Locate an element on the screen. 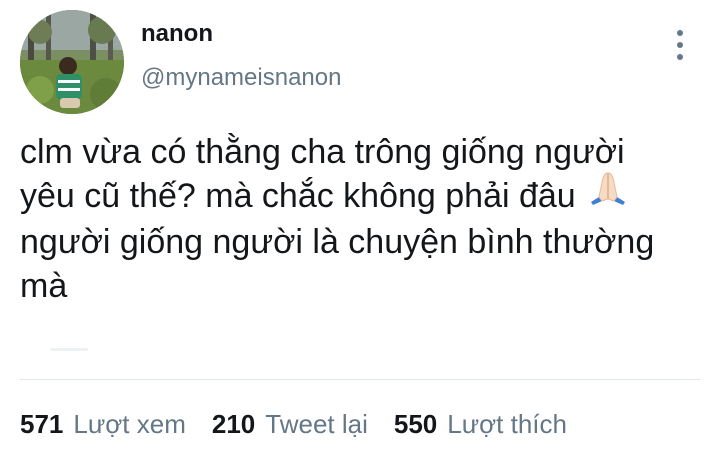 The height and width of the screenshot is (452, 720). retweets-label: Tweet lại is located at coordinates (316, 424).